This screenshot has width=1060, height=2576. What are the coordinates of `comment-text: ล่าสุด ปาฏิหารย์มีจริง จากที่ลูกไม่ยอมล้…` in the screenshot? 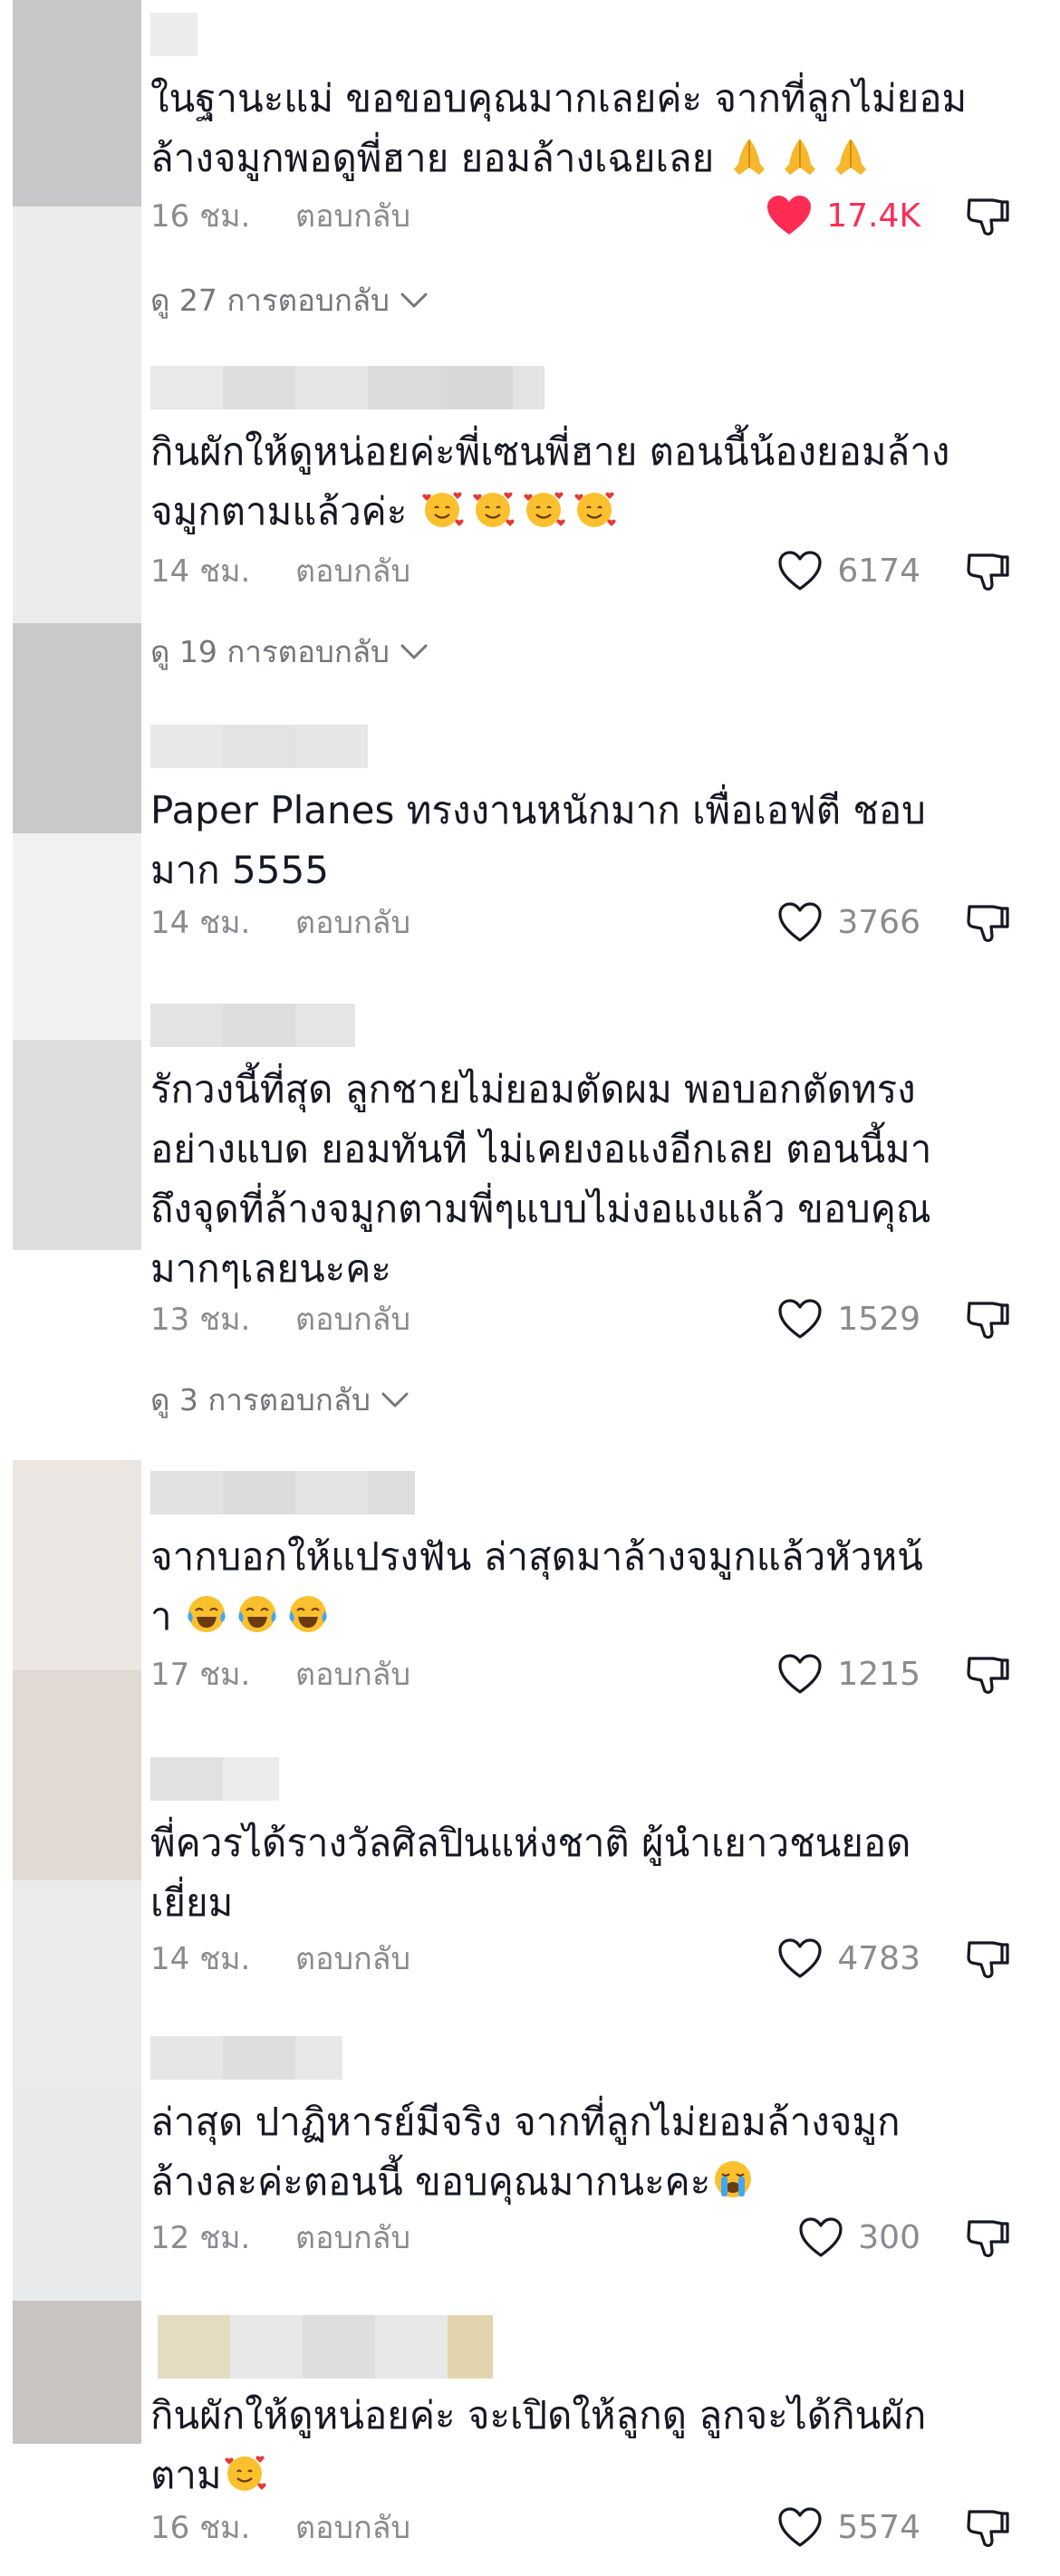 It's located at (594, 2152).